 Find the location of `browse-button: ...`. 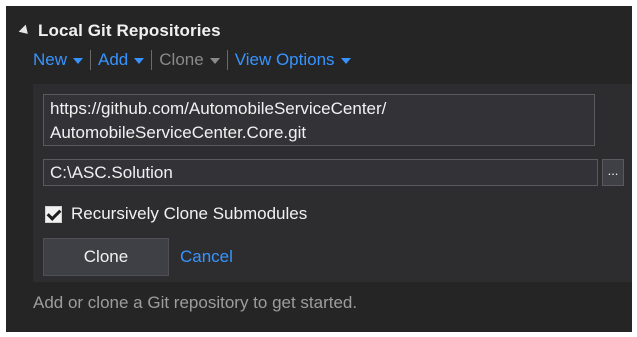

browse-button: ... is located at coordinates (613, 172).